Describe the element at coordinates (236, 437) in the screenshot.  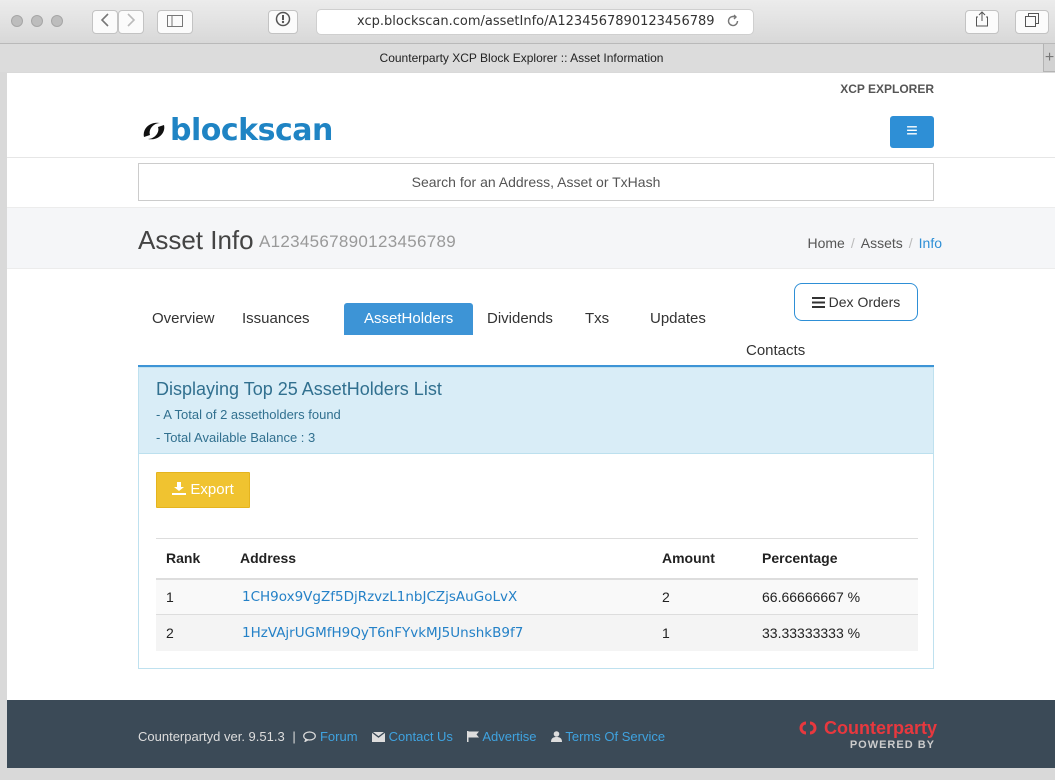
I see `available-balance: - Total Available Balance : 3` at that location.